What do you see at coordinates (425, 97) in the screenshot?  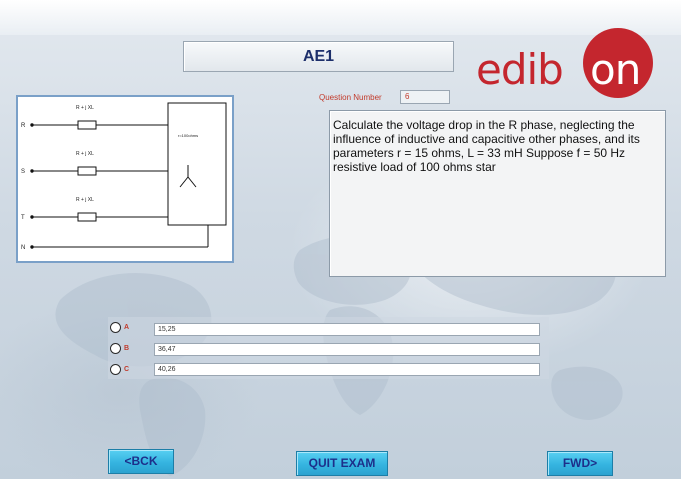 I see `question-number-value: 6` at bounding box center [425, 97].